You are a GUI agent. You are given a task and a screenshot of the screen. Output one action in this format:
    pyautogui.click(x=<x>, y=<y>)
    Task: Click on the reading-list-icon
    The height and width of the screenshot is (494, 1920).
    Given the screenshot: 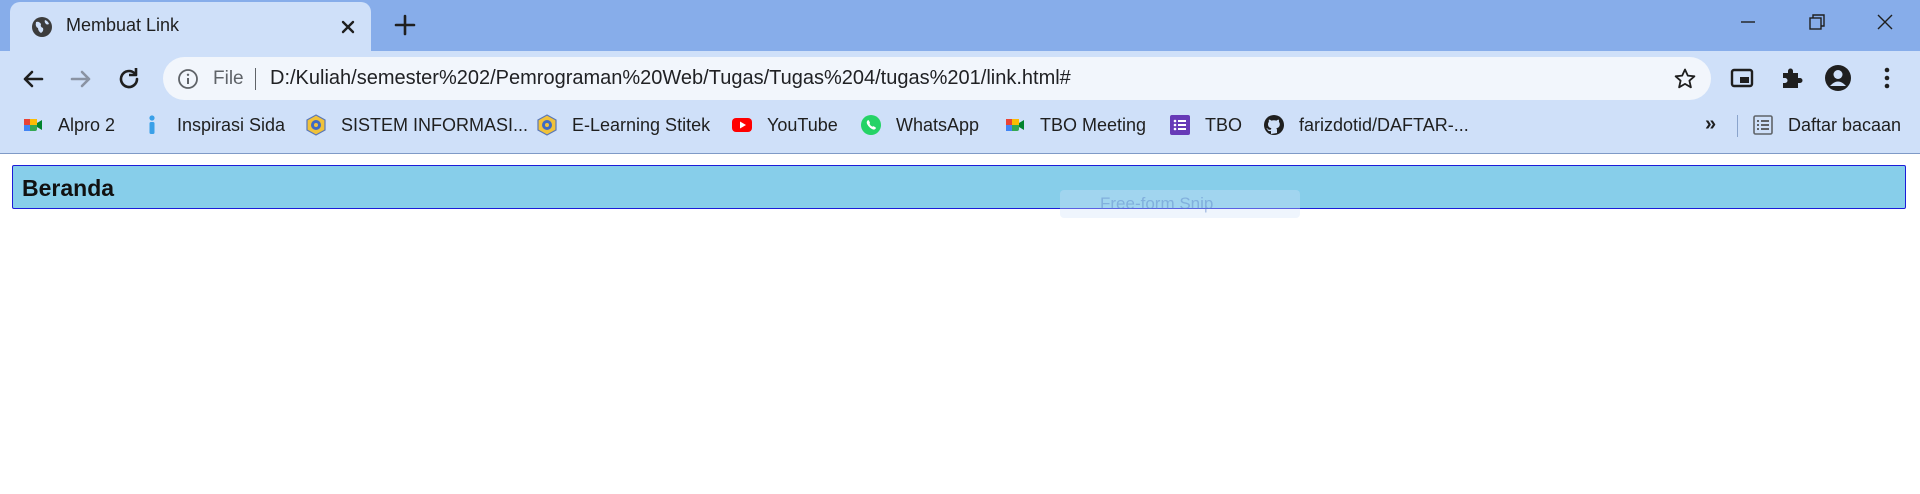 What is the action you would take?
    pyautogui.click(x=1763, y=125)
    